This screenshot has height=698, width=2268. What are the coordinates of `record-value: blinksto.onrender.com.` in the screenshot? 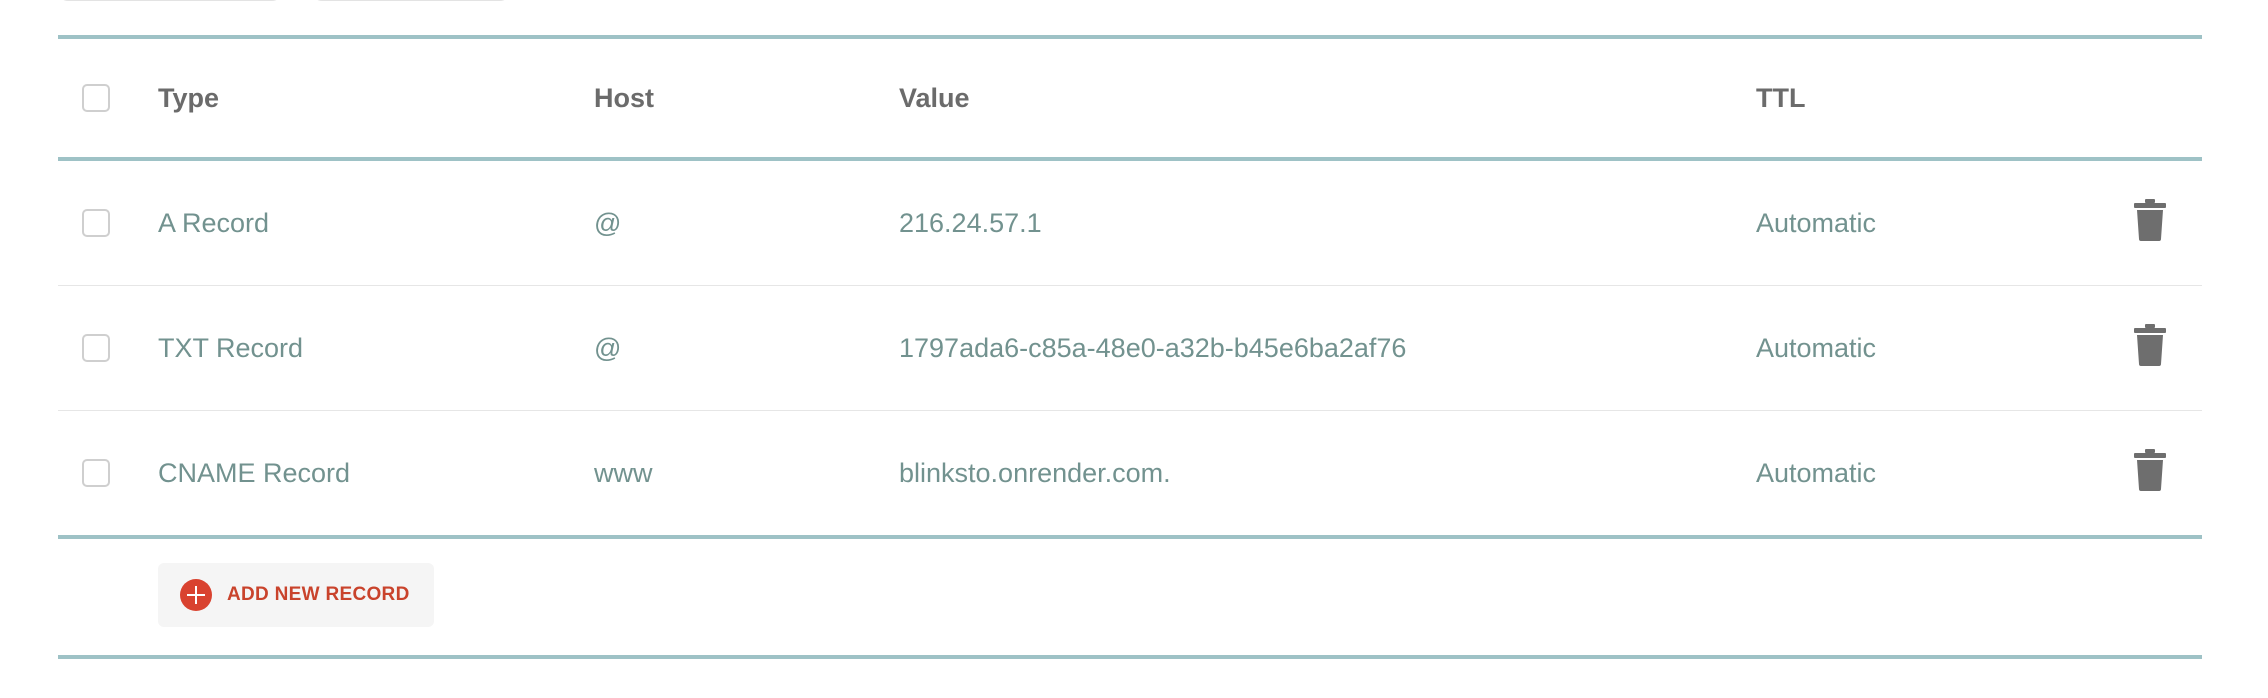 It's located at (1035, 472).